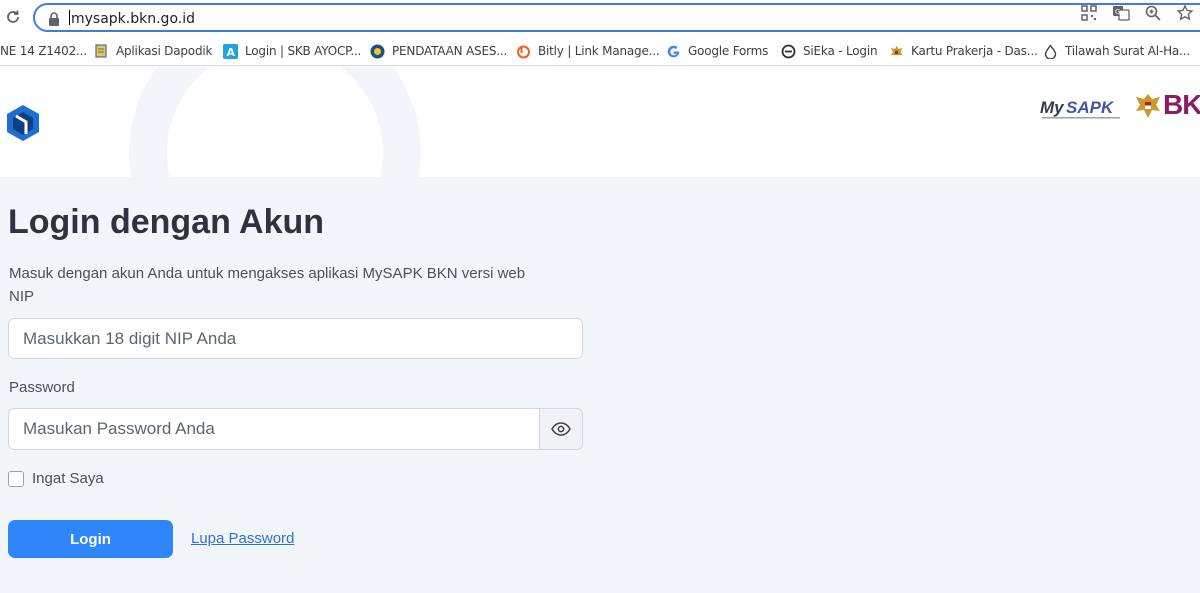 The width and height of the screenshot is (1200, 593). I want to click on lock-icon, so click(54, 19).